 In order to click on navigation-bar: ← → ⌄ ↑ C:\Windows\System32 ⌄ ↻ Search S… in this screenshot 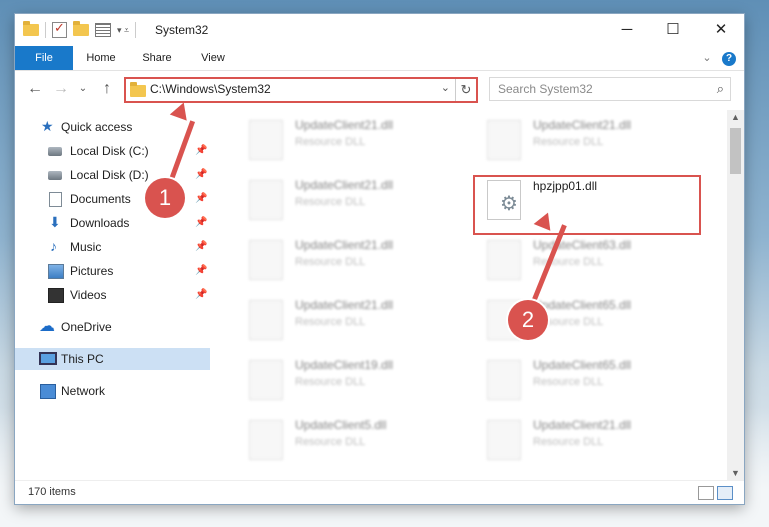, I will do `click(379, 89)`.